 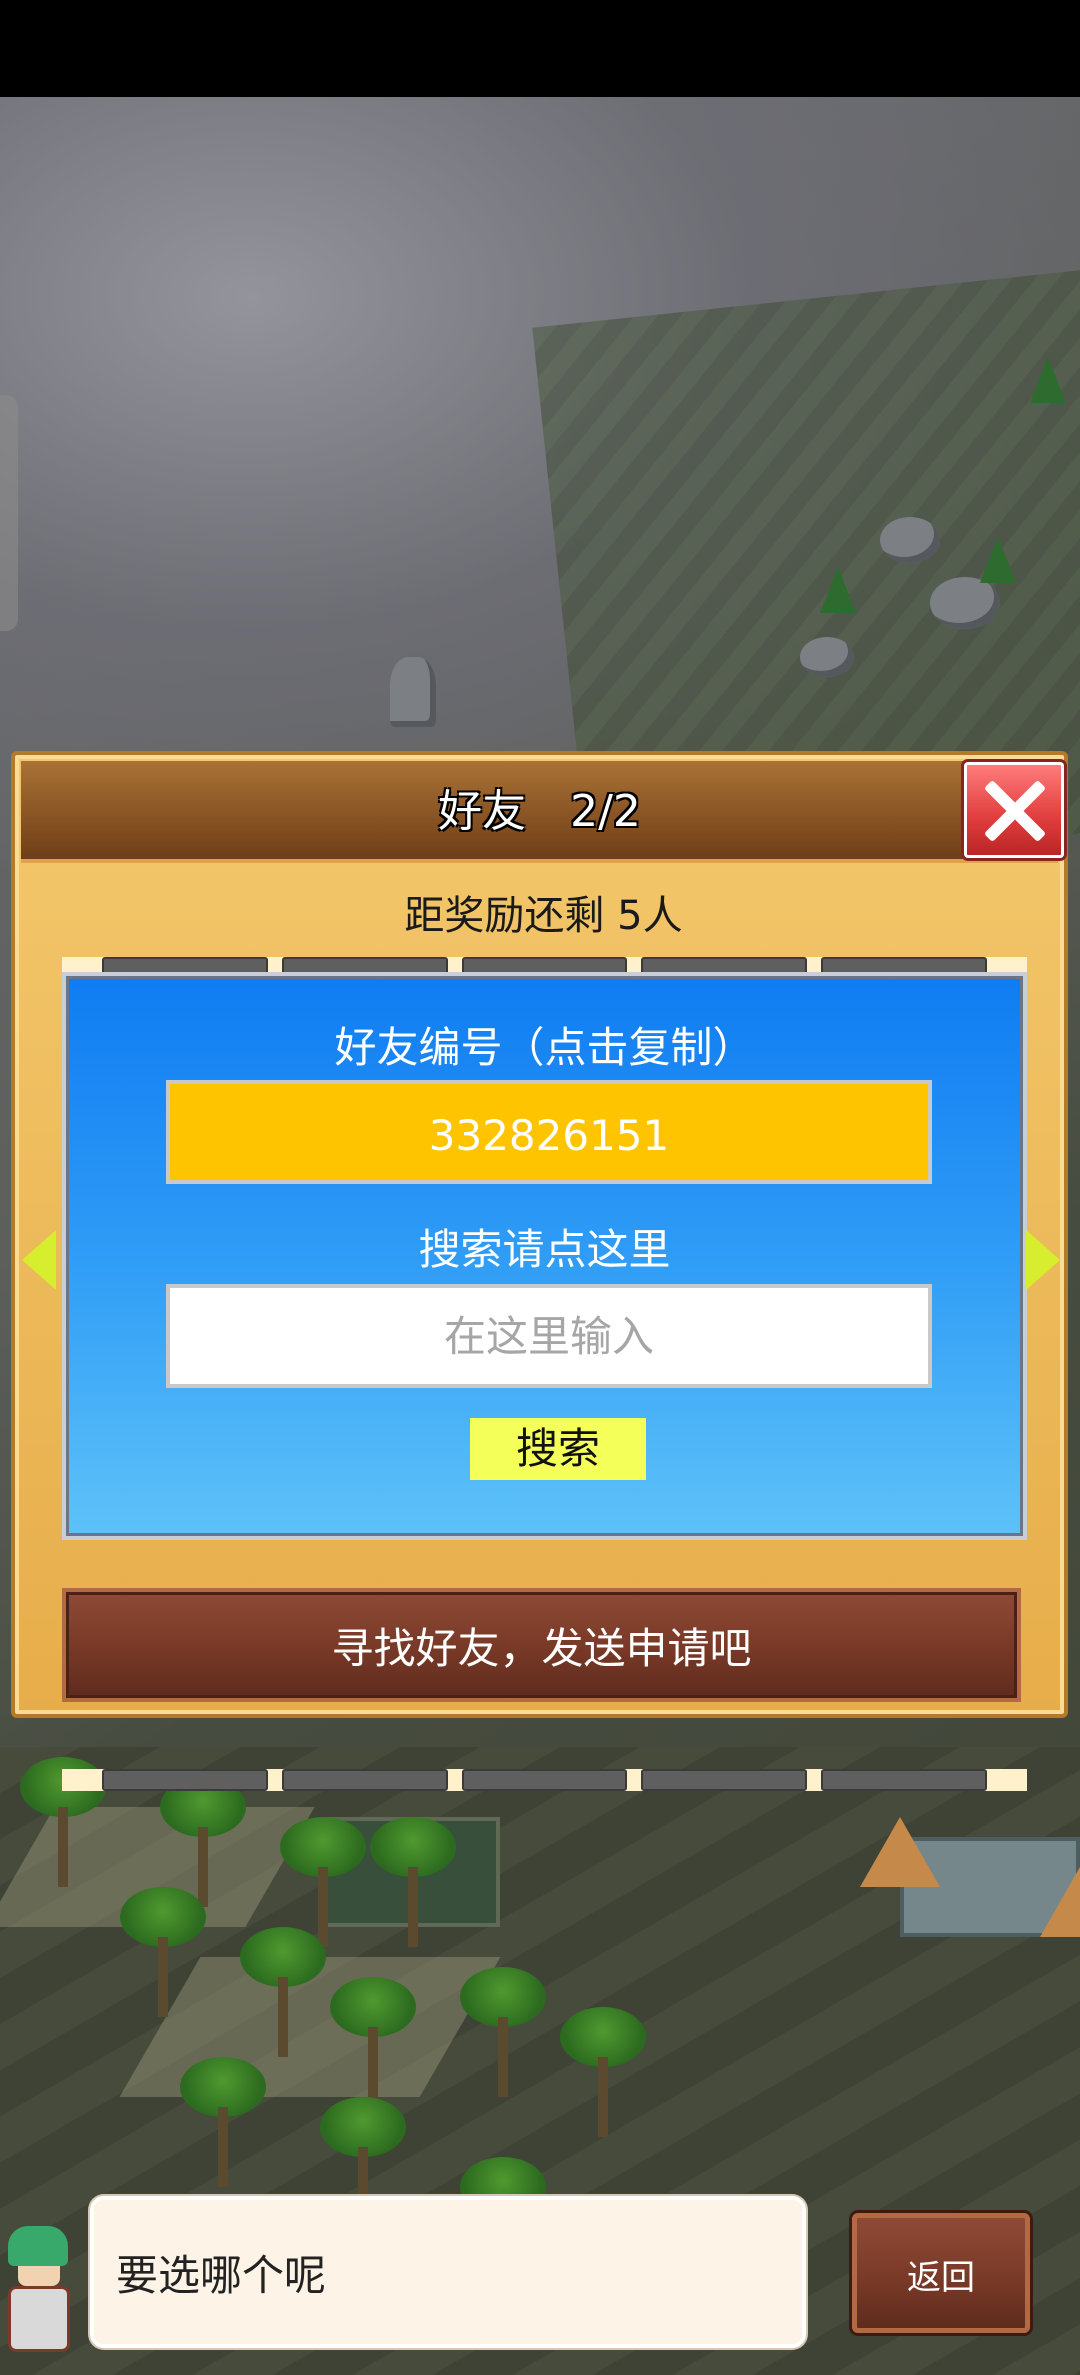 I want to click on find-friends-button: 寻找好友，发送申请吧, so click(x=541, y=1645).